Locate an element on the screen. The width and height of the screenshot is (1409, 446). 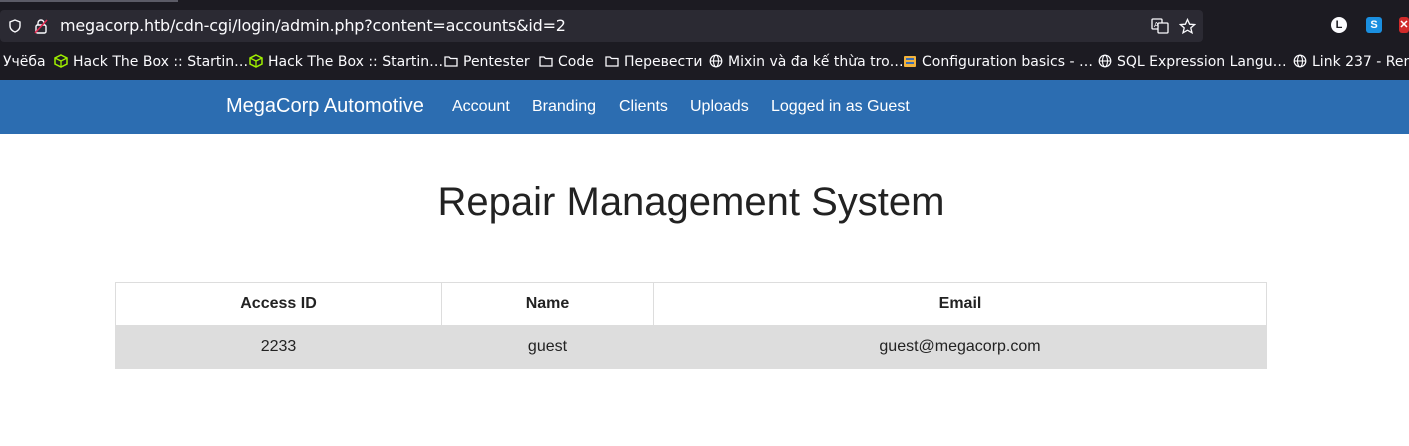
bookmark-label: Перевести is located at coordinates (663, 62).